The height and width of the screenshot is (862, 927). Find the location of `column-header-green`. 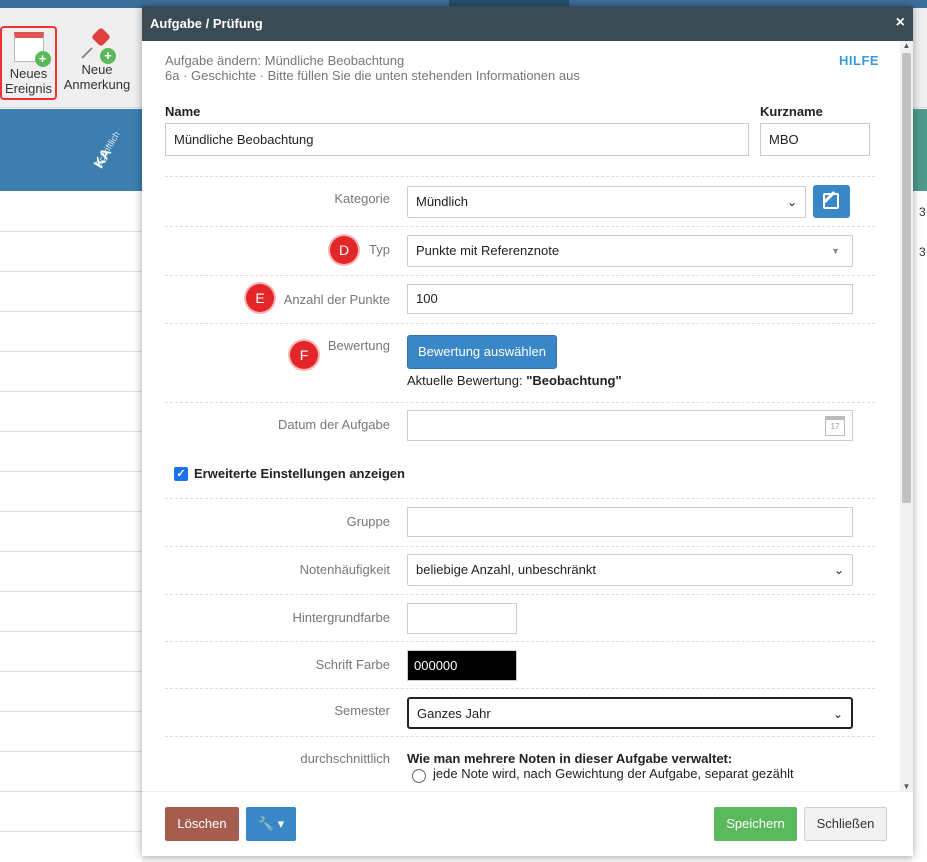

column-header-green is located at coordinates (919, 150).